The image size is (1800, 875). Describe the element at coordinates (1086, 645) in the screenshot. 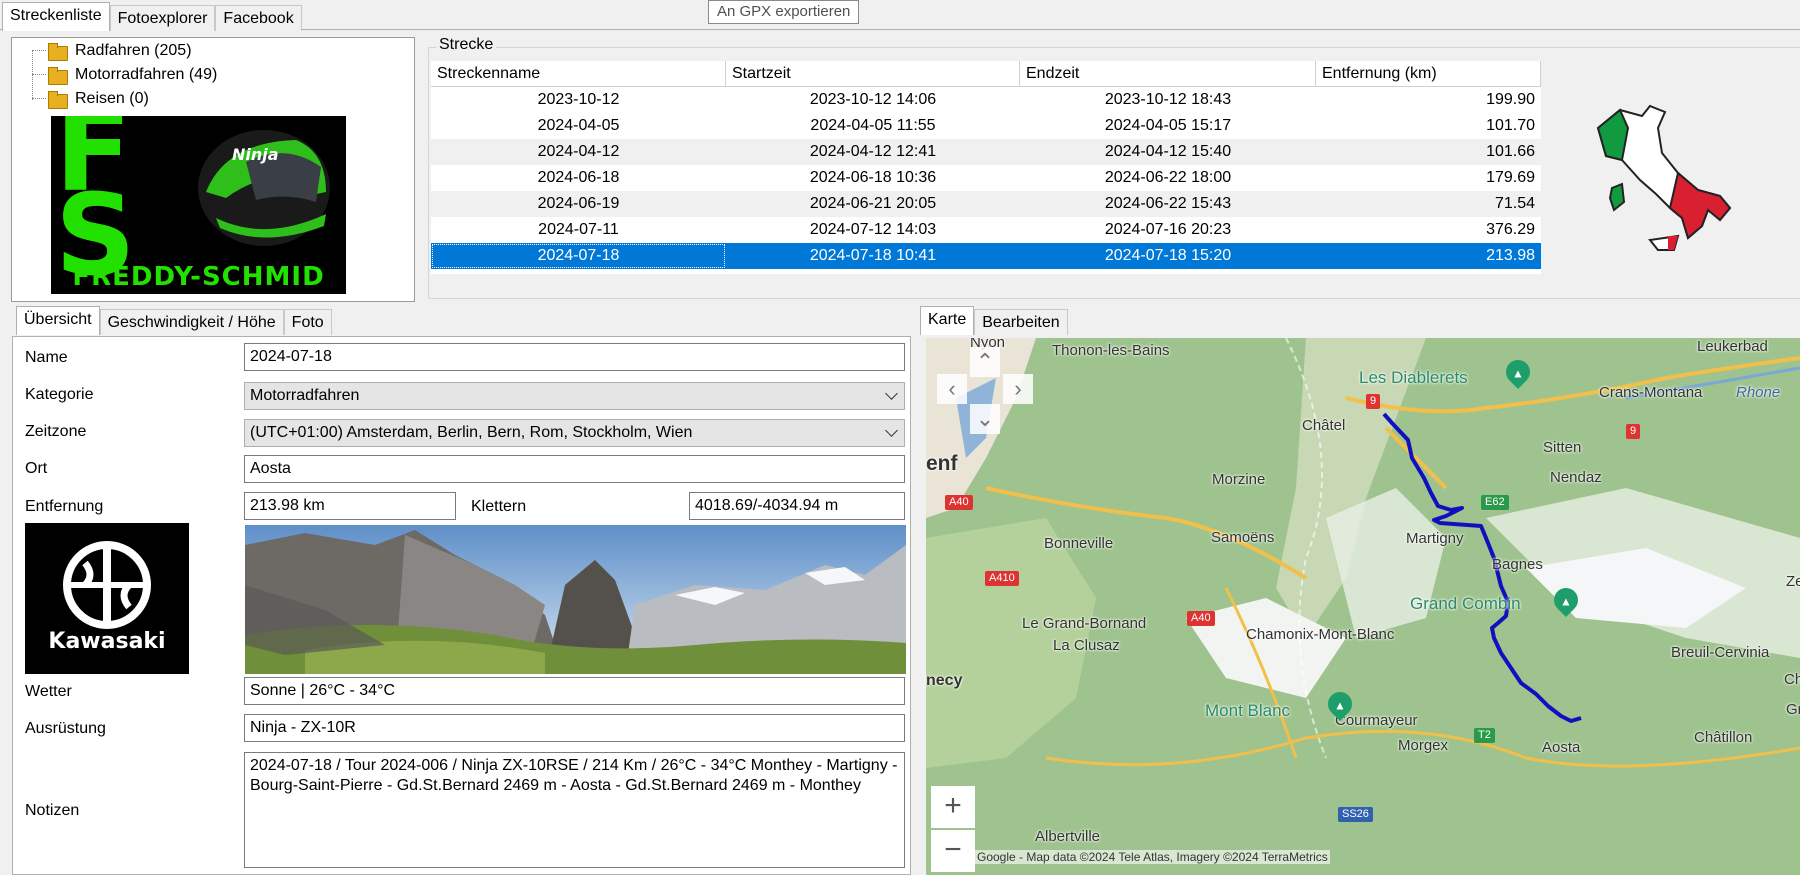

I see `map-label: La Clusaz` at that location.